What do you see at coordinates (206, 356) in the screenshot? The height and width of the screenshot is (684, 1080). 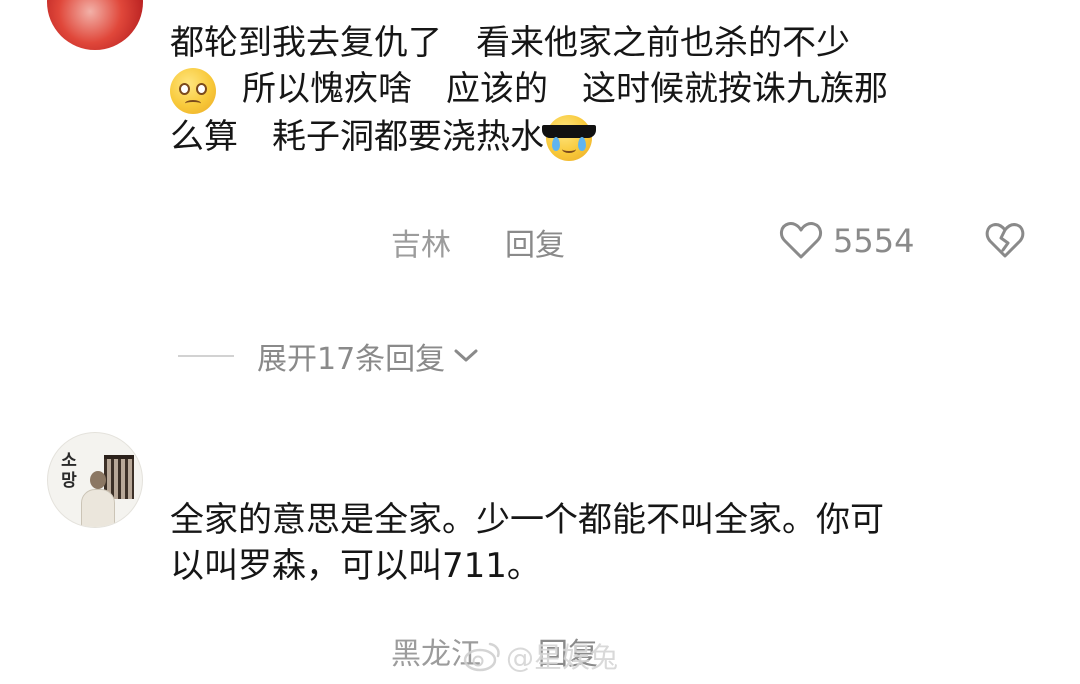 I see `divider` at bounding box center [206, 356].